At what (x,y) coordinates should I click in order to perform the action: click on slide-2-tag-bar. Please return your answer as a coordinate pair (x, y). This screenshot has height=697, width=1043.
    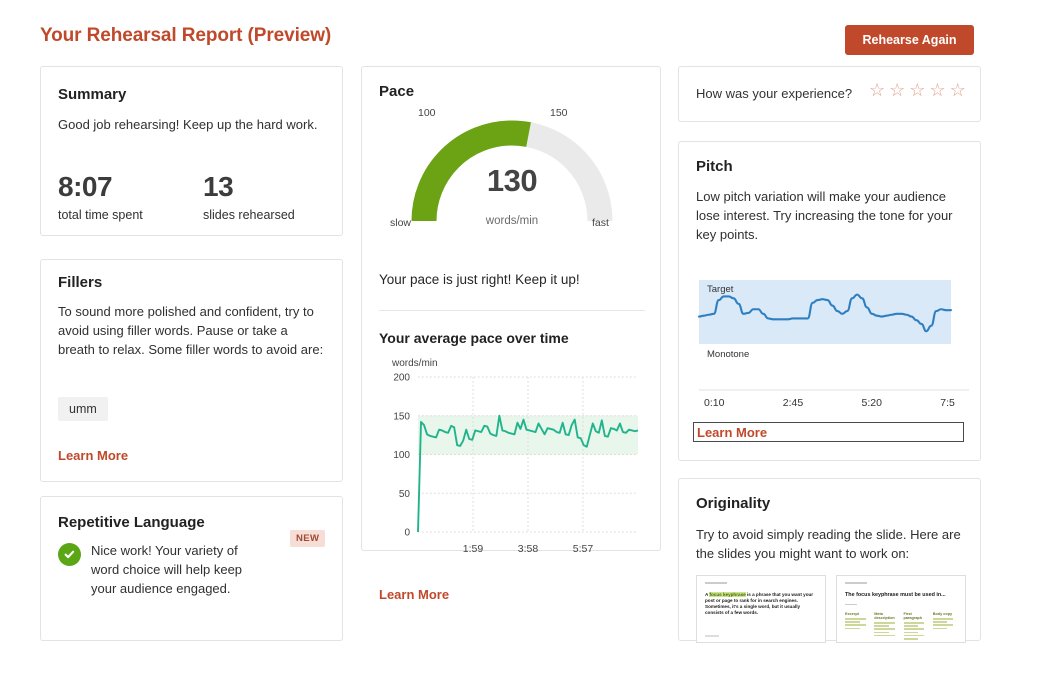
    Looking at the image, I should click on (856, 583).